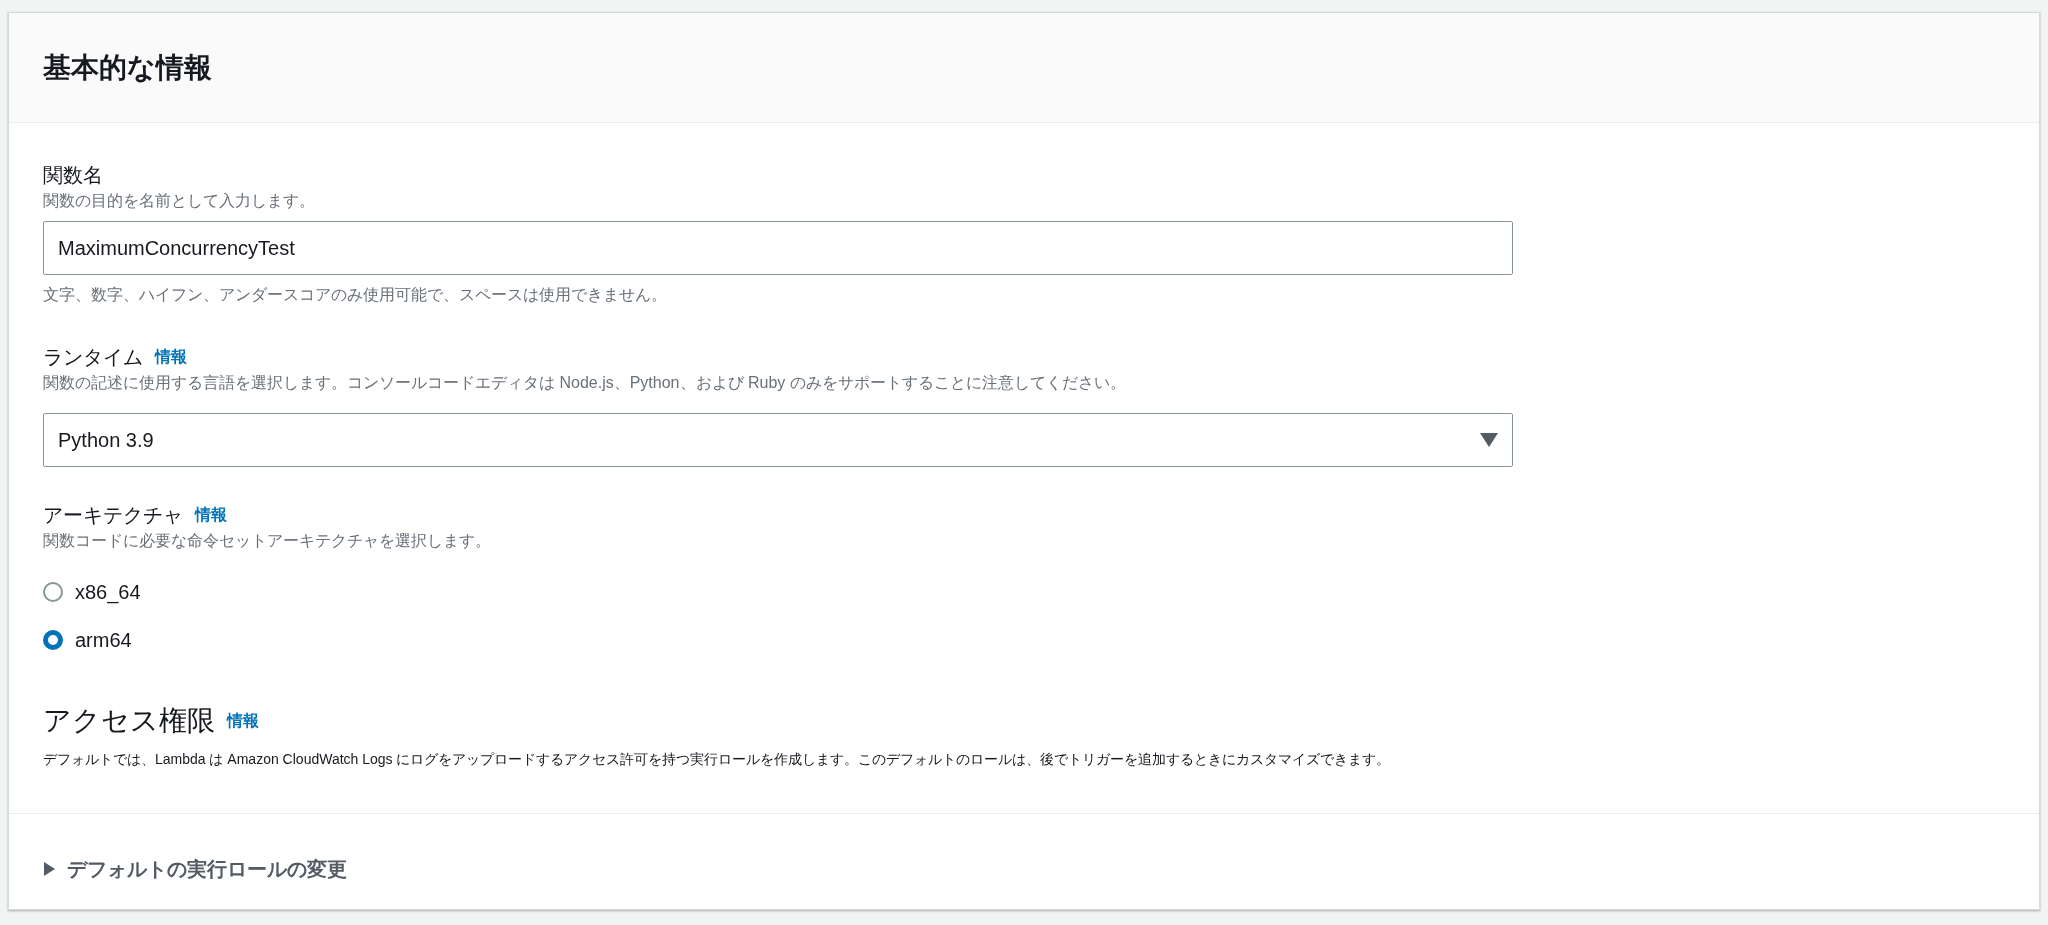 The width and height of the screenshot is (2048, 925). What do you see at coordinates (195, 869) in the screenshot?
I see `expander-toggle: デフォルトの実行ロールの変更` at bounding box center [195, 869].